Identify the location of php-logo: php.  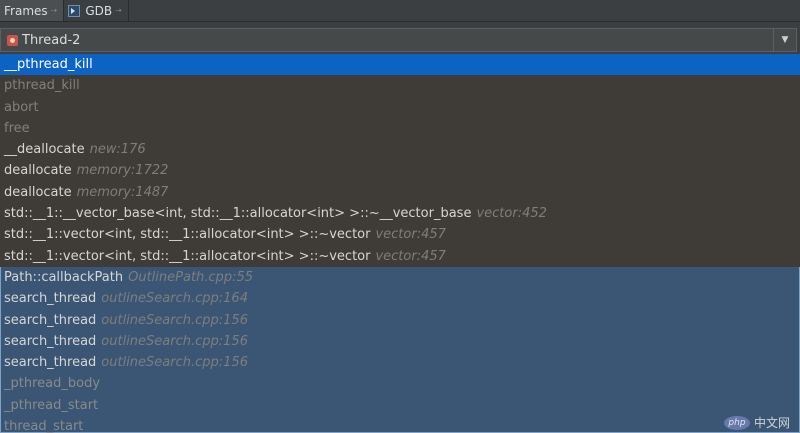
(736, 422).